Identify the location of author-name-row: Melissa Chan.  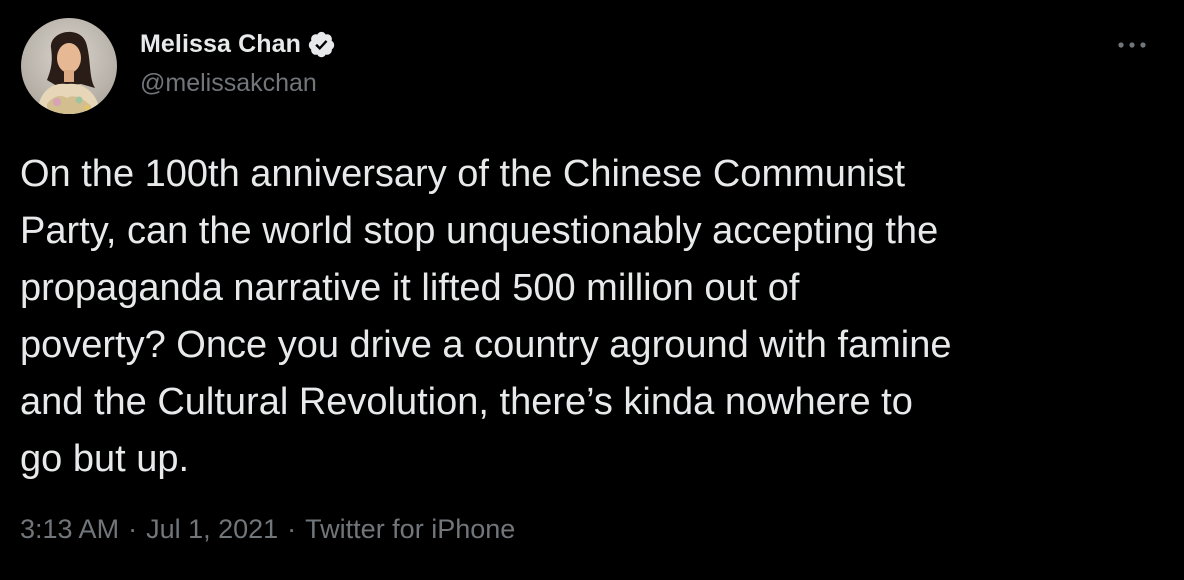
(238, 44).